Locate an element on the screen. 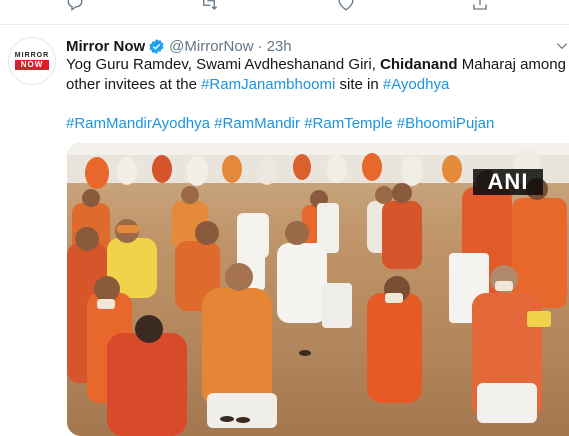 Image resolution: width=569 pixels, height=436 pixels. avatar-logo-bottom: NOW is located at coordinates (32, 65).